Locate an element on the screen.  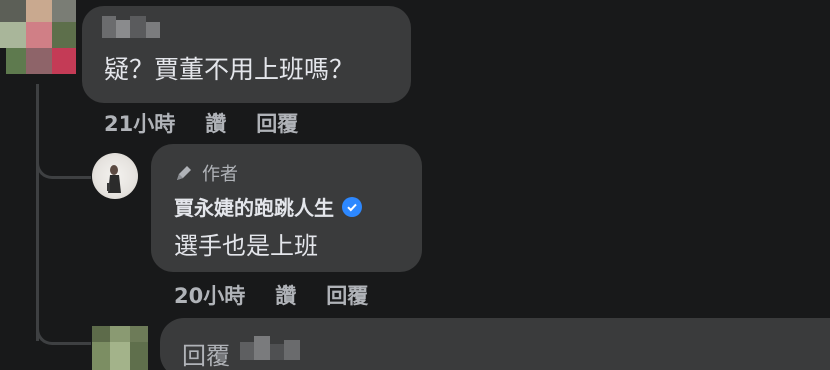
author-name: 賈永婕的跑跳人生 is located at coordinates (268, 206).